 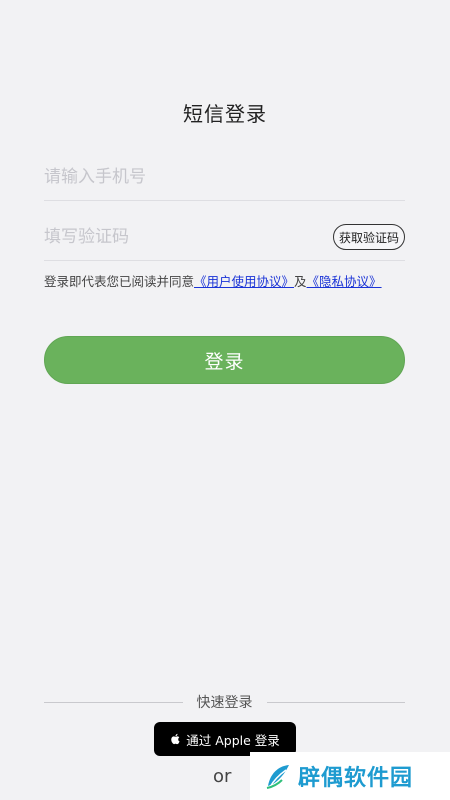 What do you see at coordinates (368, 237) in the screenshot?
I see `get-code-button: 获取验证码` at bounding box center [368, 237].